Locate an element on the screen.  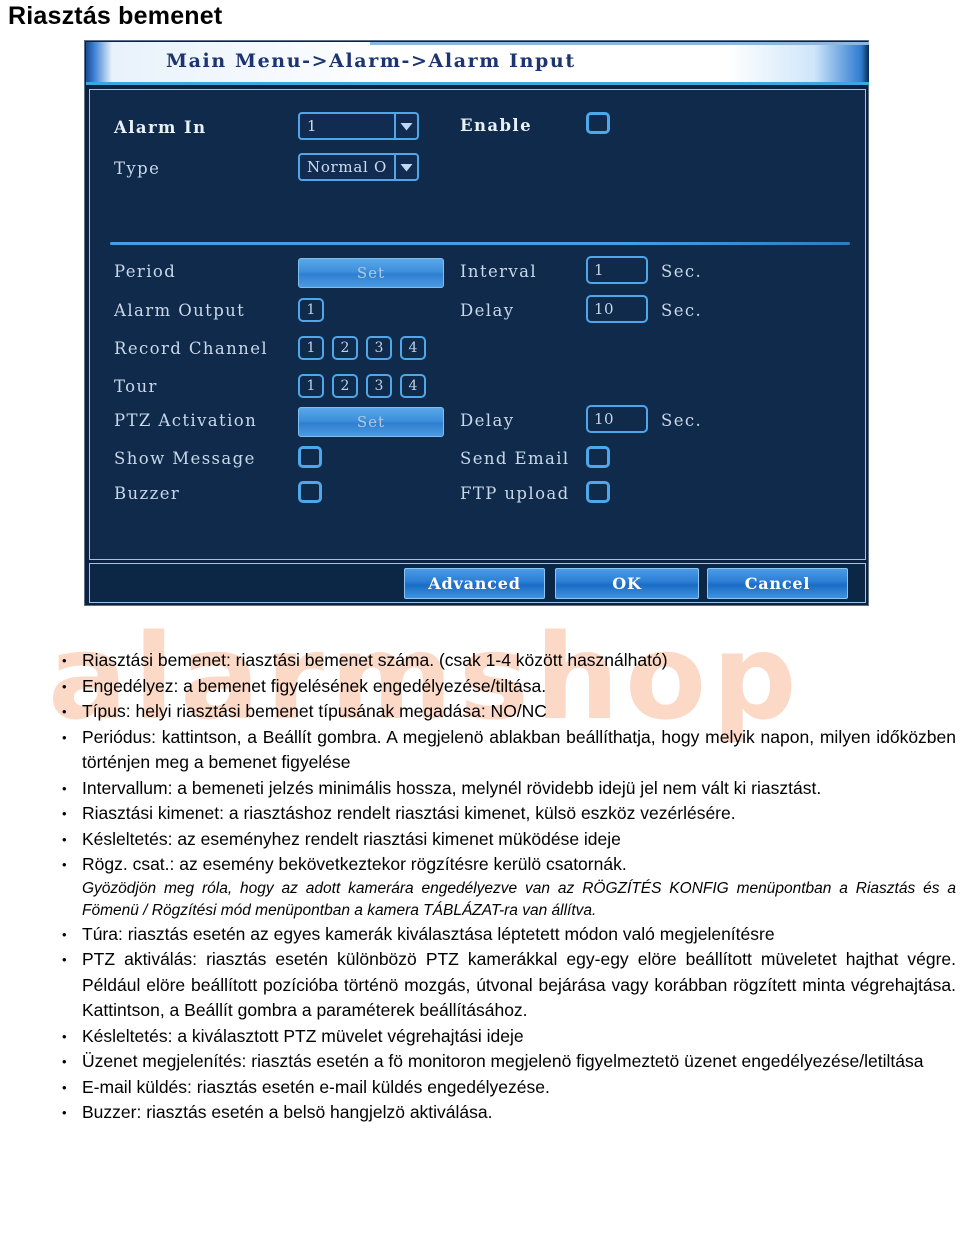
alarm-output-label: Alarm Output is located at coordinates (180, 310).